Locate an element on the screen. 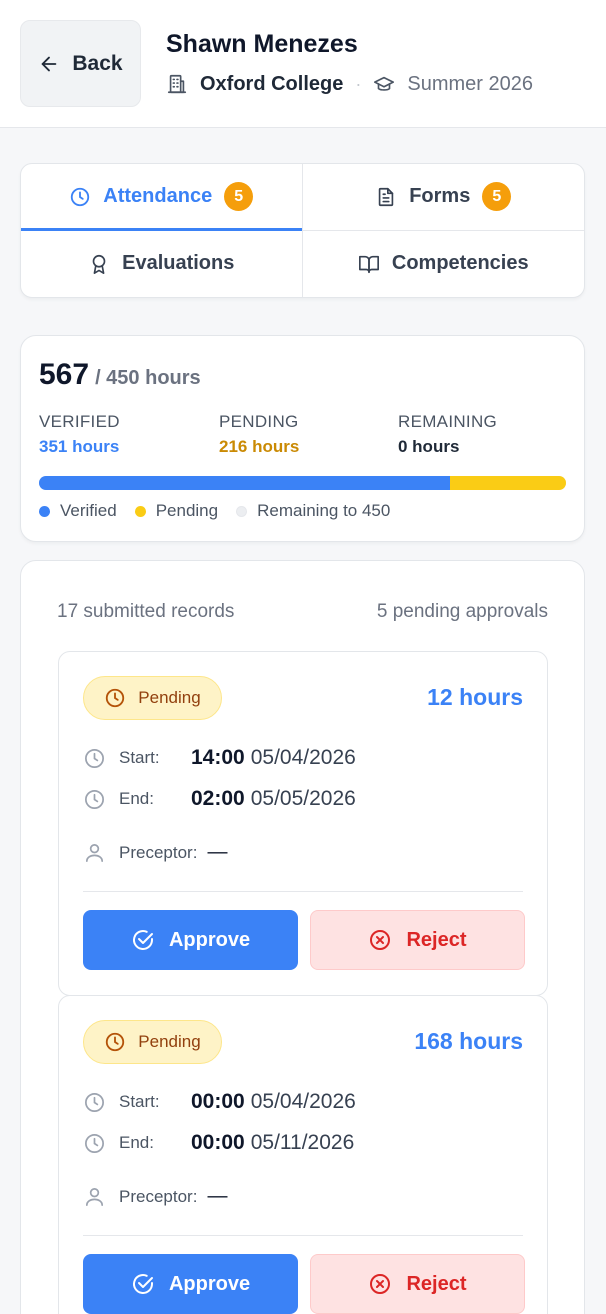  total-hours-target: / 450 hours is located at coordinates (148, 378).